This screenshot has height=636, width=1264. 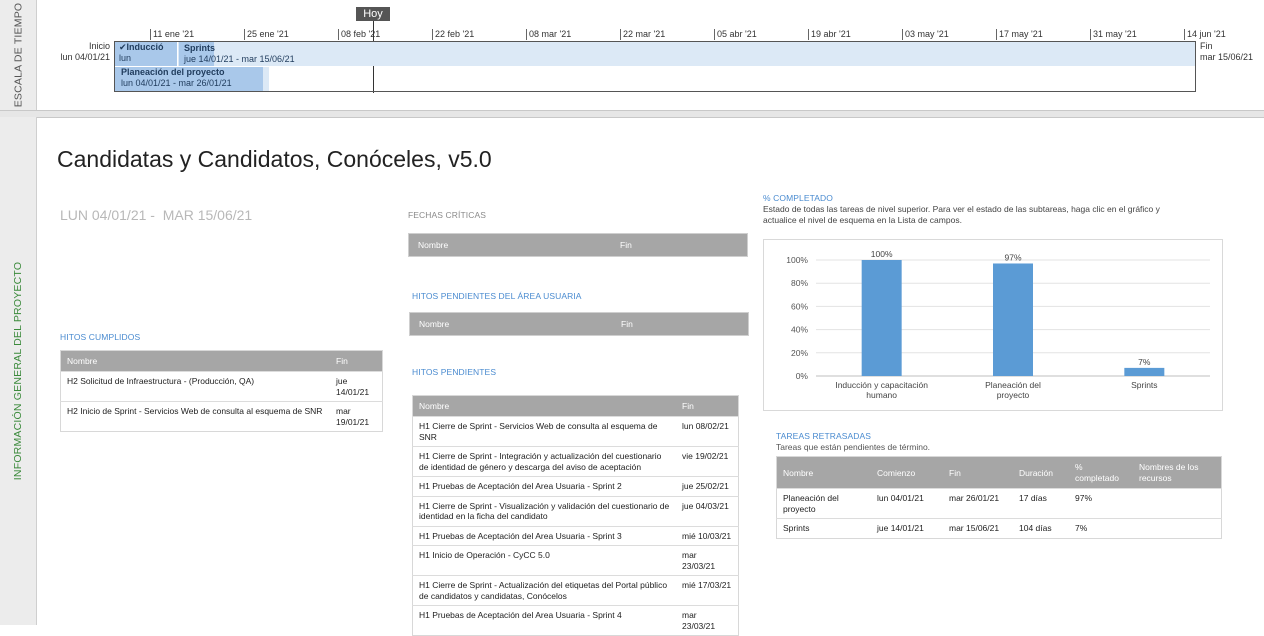 What do you see at coordinates (907, 472) in the screenshot?
I see `col-comienzo: Comienzo` at bounding box center [907, 472].